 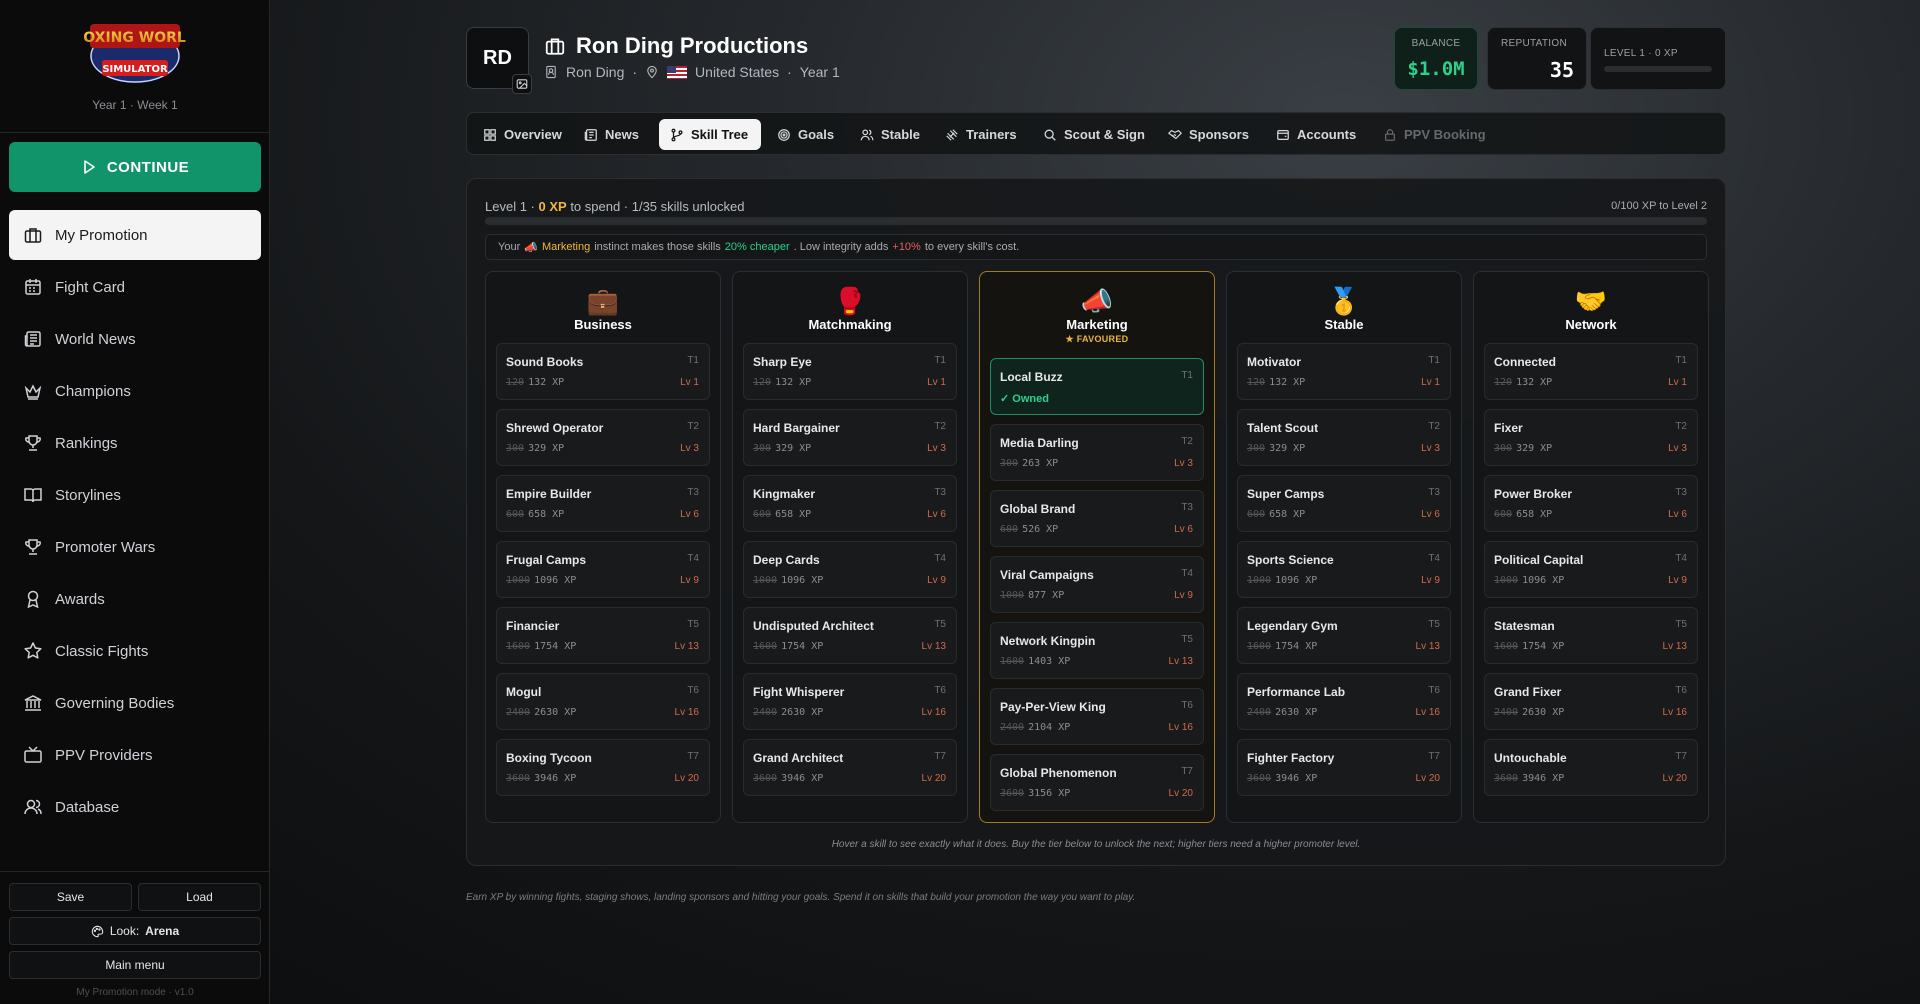 What do you see at coordinates (135, 235) in the screenshot?
I see `sidebar-item-my-promotion: My Promotion` at bounding box center [135, 235].